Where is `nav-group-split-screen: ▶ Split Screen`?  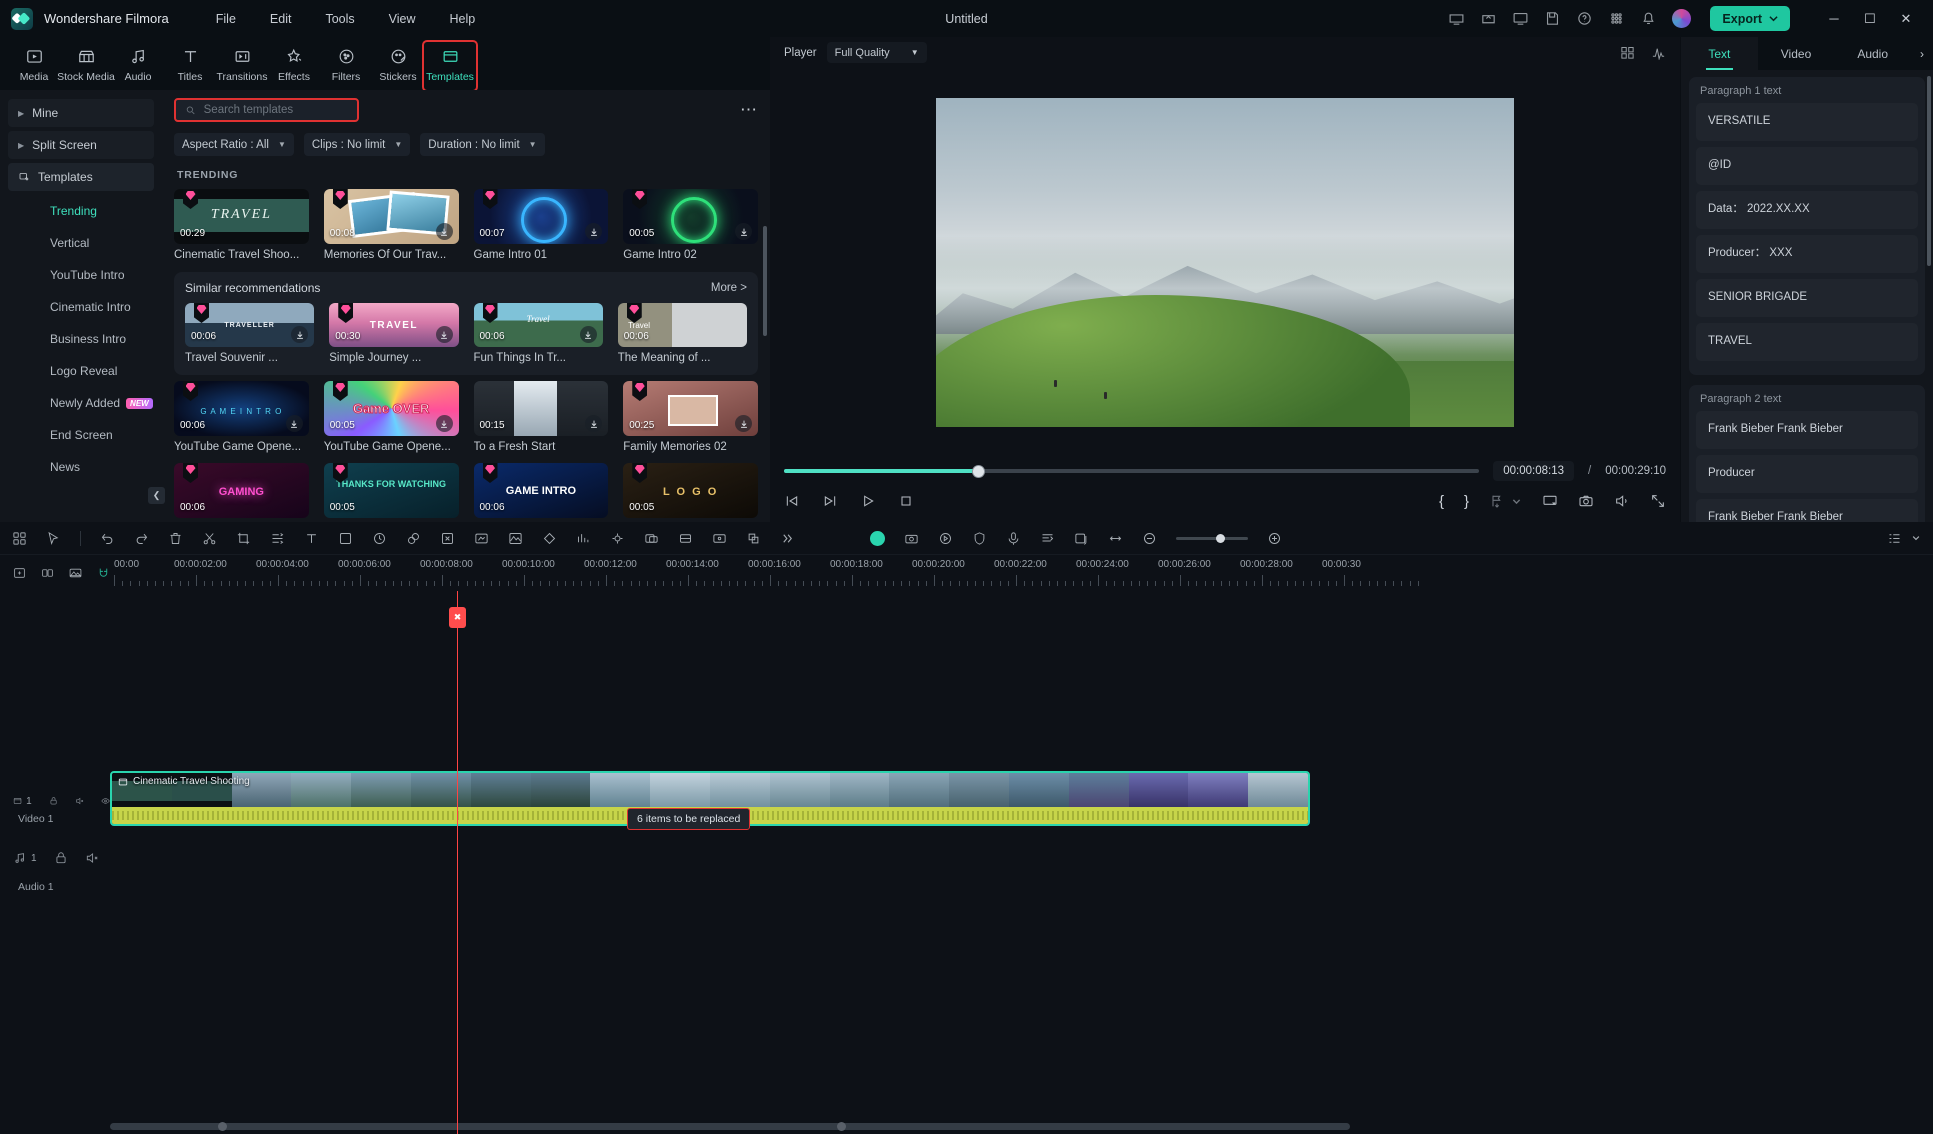 nav-group-split-screen: ▶ Split Screen is located at coordinates (81, 145).